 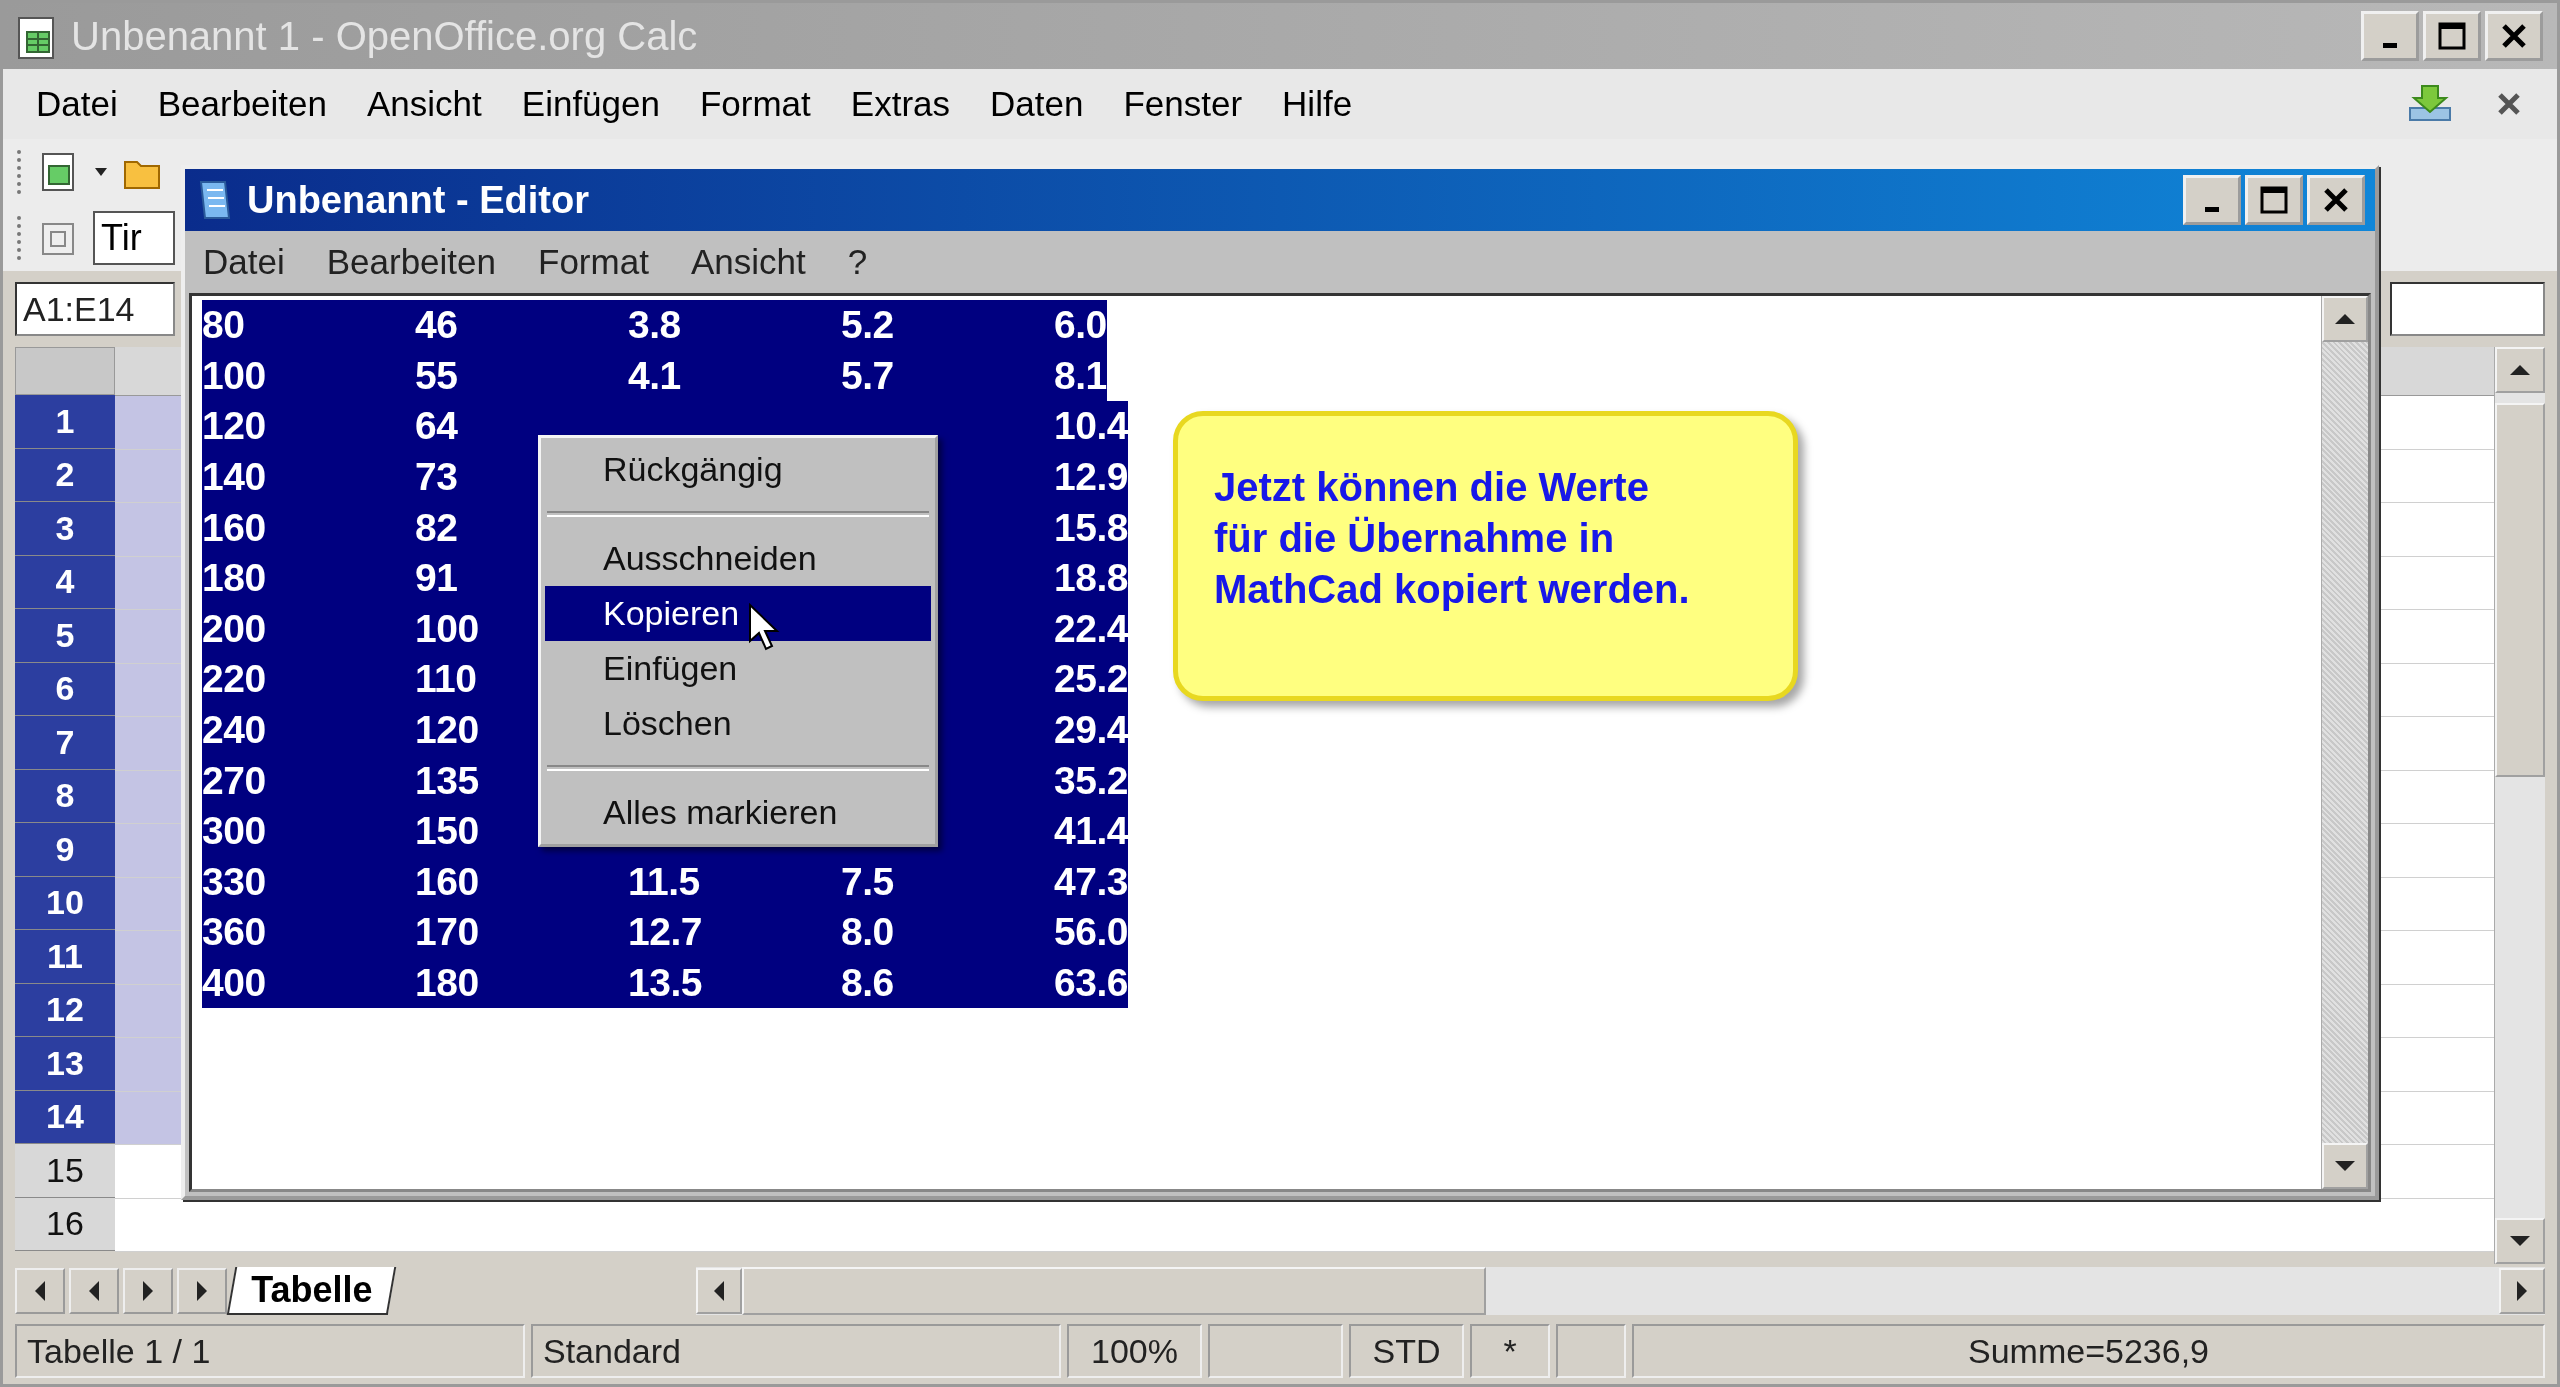 What do you see at coordinates (311, 1291) in the screenshot?
I see `sheet-tab: Tabelle` at bounding box center [311, 1291].